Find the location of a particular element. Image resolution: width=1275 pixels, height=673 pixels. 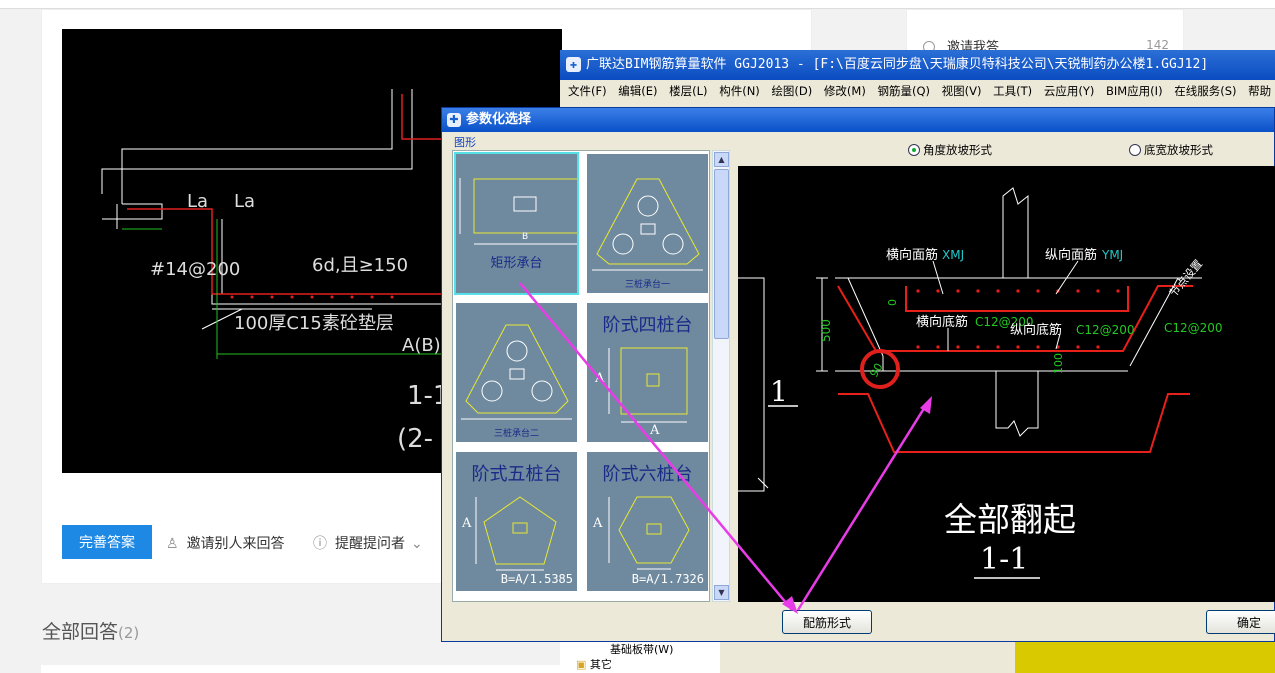

shape-label: 阶式五桩台 is located at coordinates (516, 474).